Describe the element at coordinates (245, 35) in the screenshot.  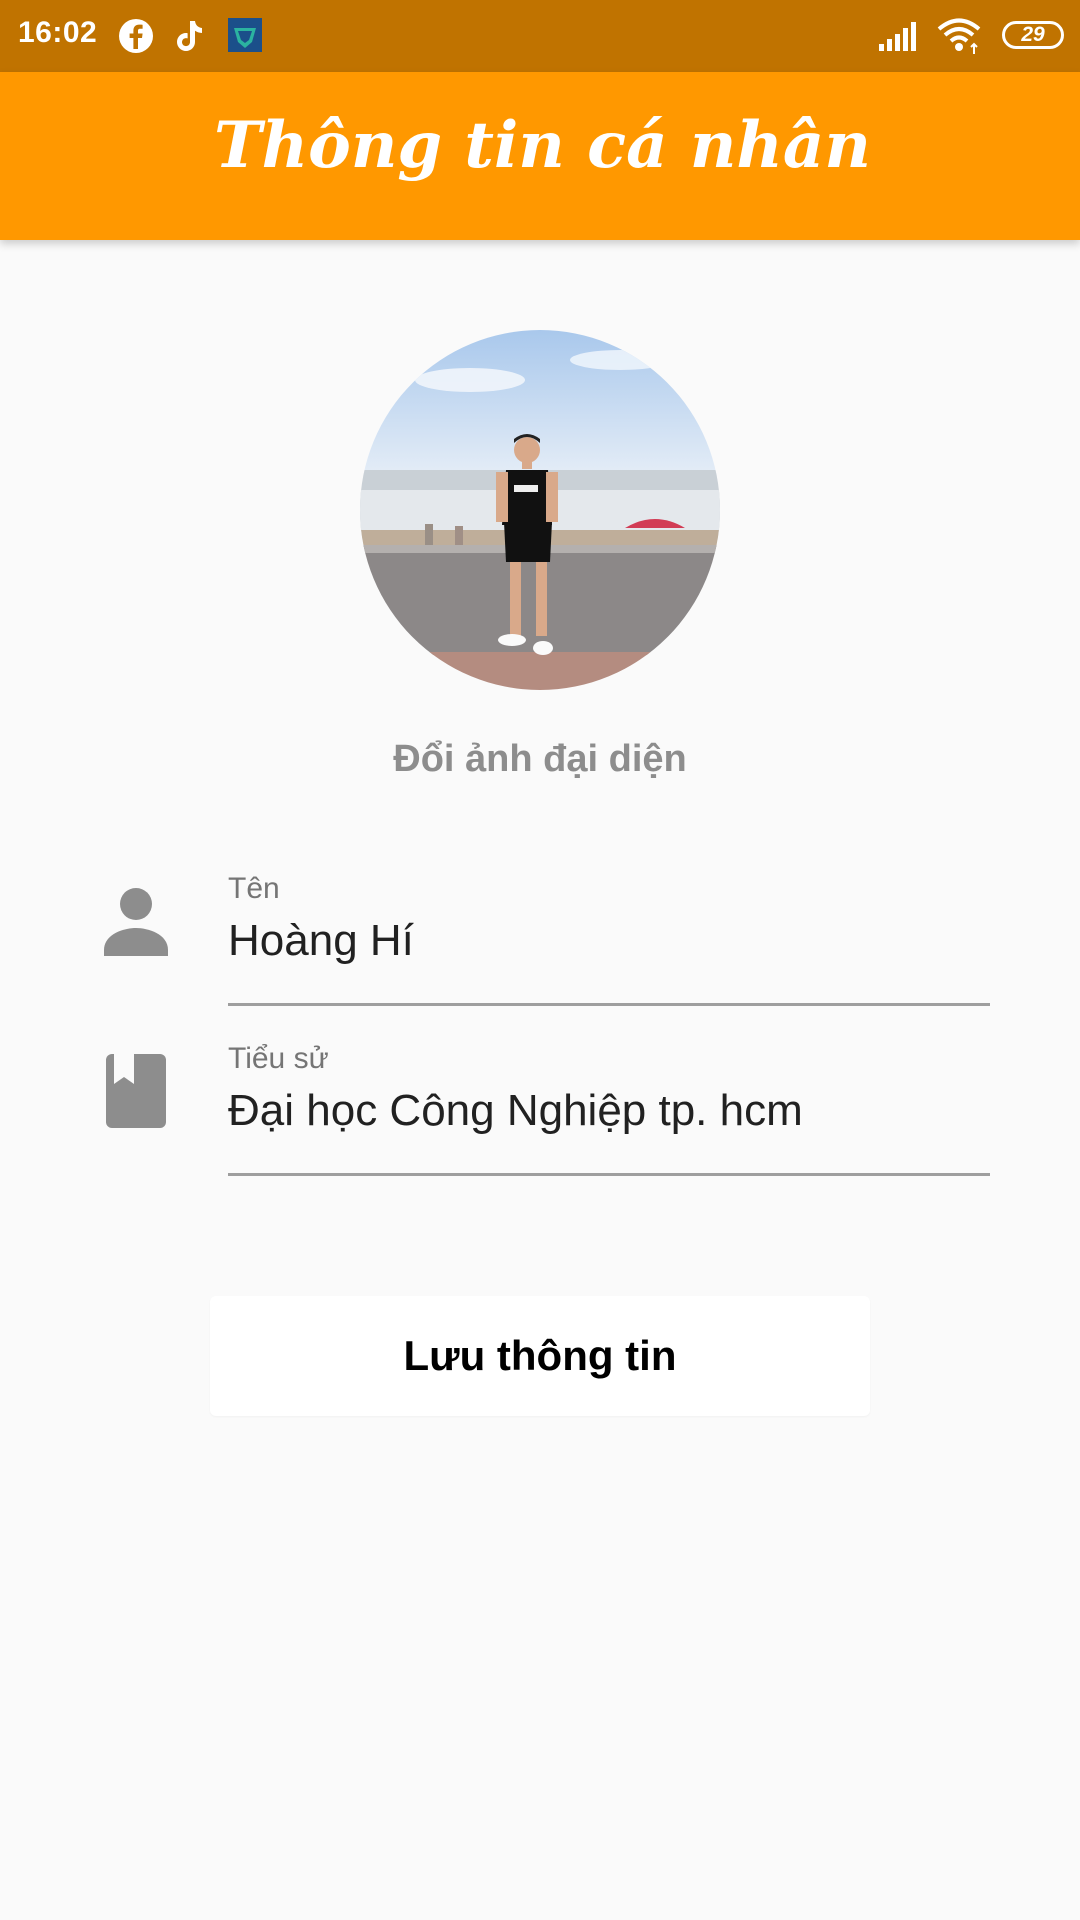
I see `app-notification-icon` at that location.